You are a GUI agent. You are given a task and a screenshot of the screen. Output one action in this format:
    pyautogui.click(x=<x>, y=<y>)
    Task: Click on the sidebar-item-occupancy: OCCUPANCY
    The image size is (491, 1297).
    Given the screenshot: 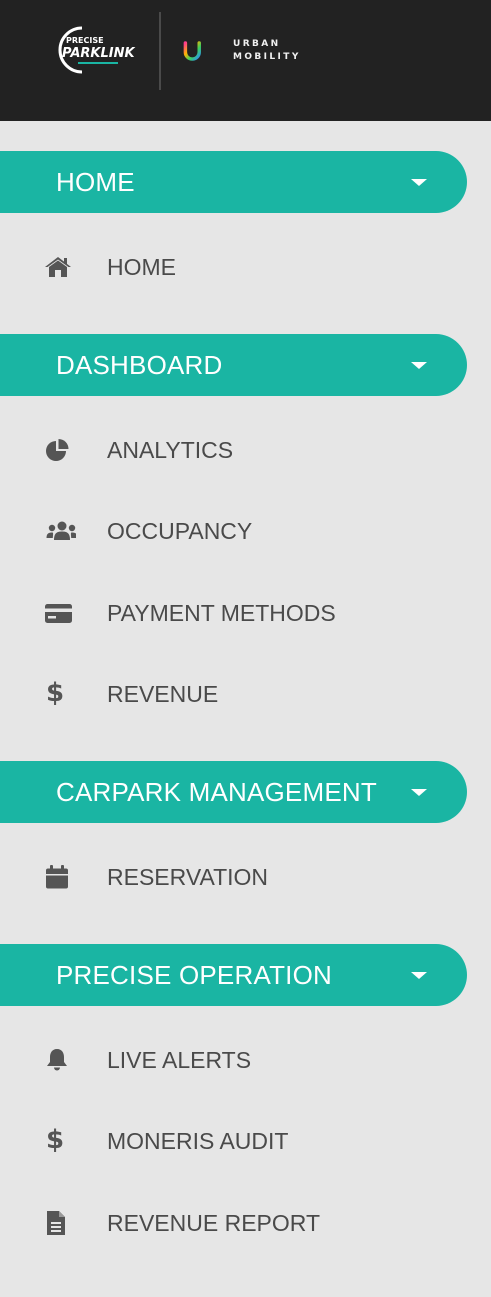 What is the action you would take?
    pyautogui.click(x=233, y=531)
    